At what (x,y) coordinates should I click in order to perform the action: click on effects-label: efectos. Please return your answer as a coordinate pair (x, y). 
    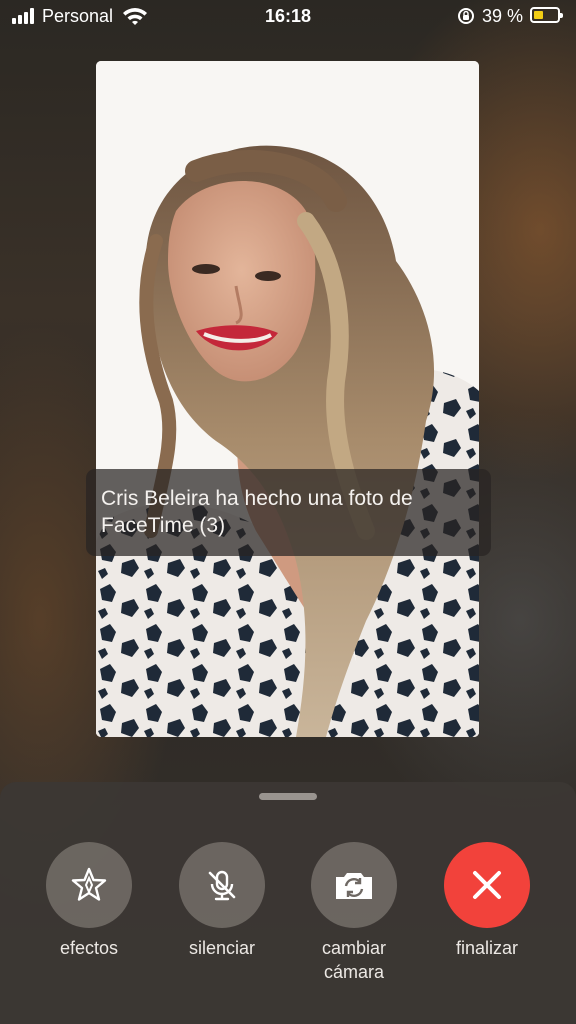
    Looking at the image, I should click on (89, 948).